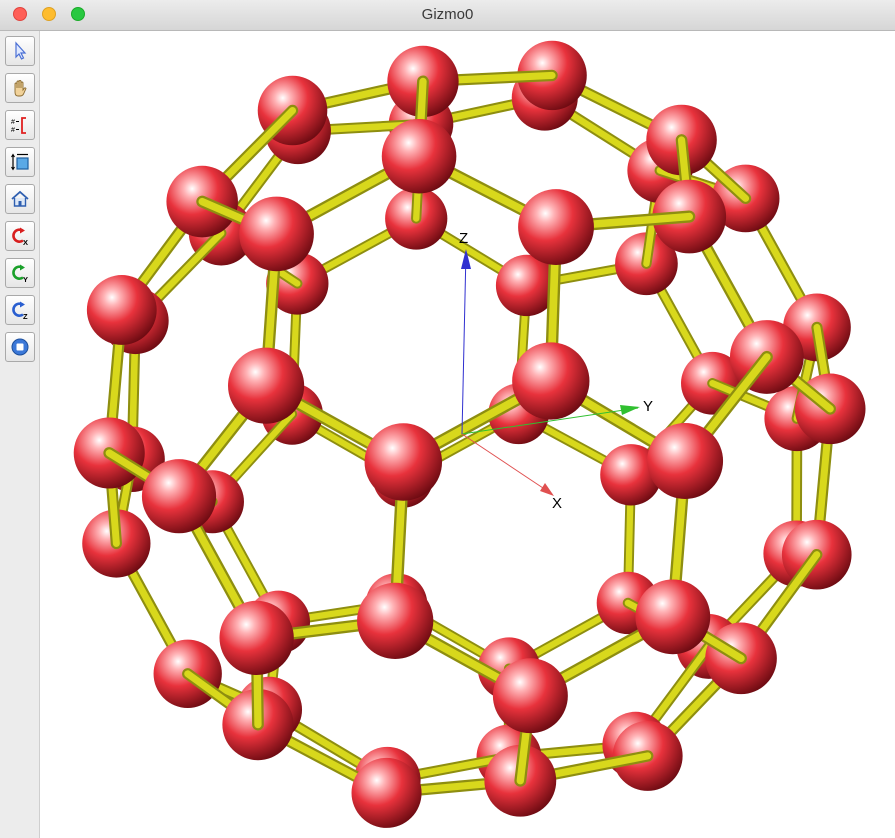 This screenshot has width=895, height=838. What do you see at coordinates (25, 279) in the screenshot?
I see `svg-text: Y` at bounding box center [25, 279].